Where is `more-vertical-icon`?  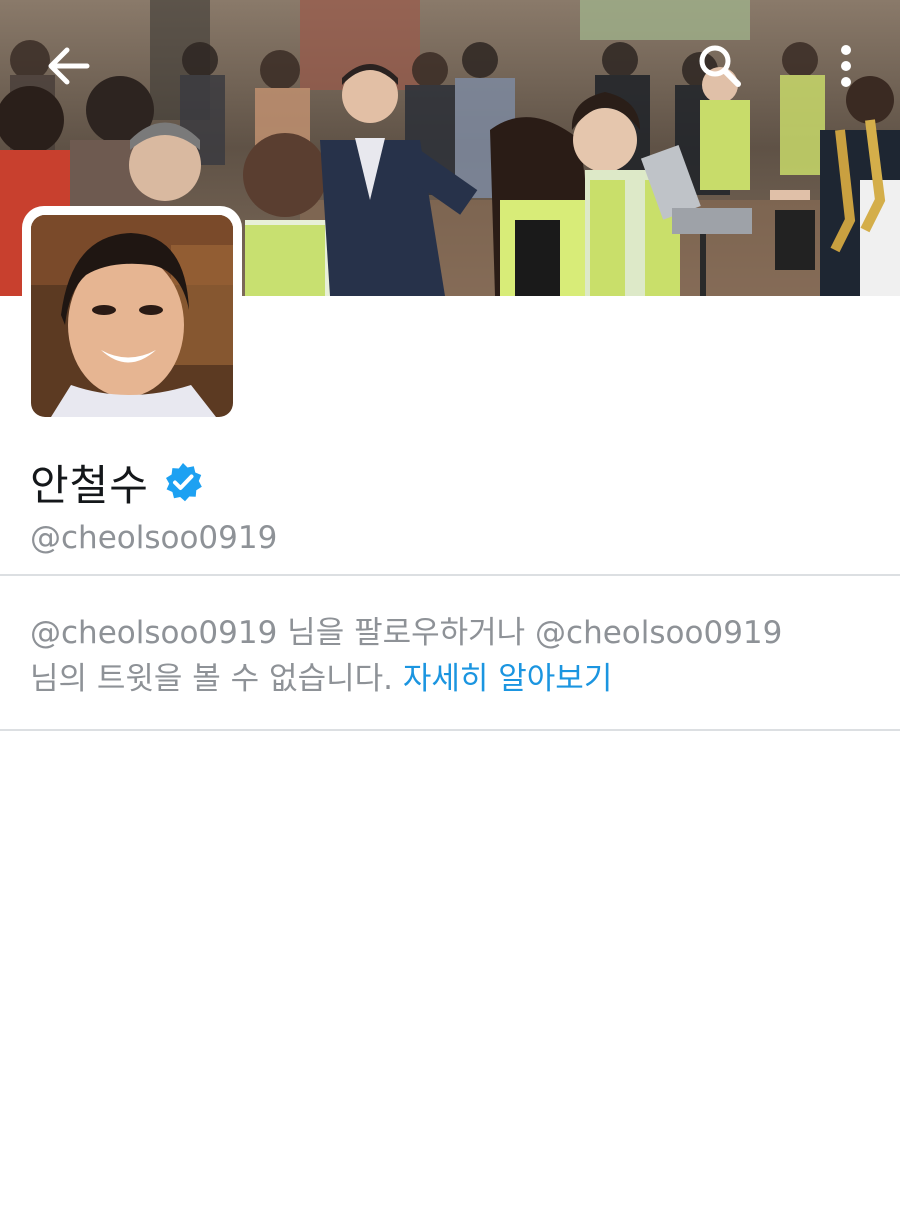
more-vertical-icon is located at coordinates (846, 66).